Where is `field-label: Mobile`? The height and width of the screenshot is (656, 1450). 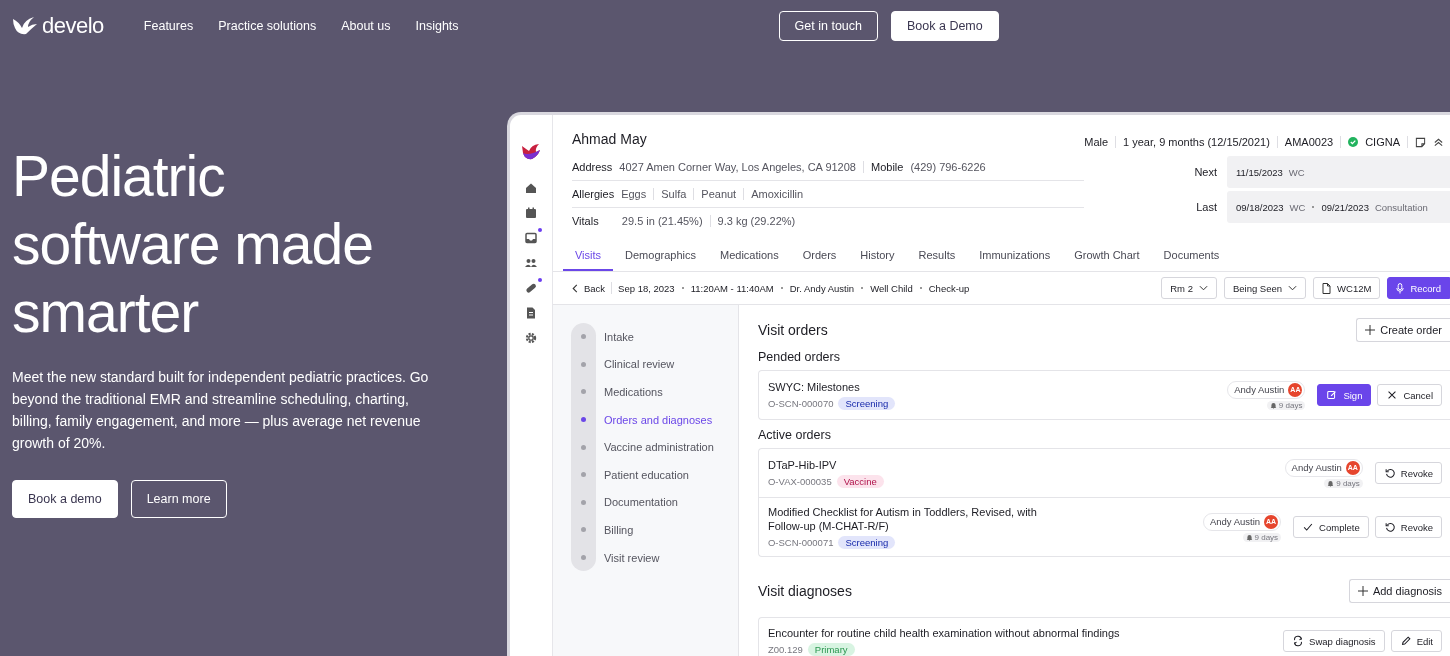
field-label: Mobile is located at coordinates (887, 167).